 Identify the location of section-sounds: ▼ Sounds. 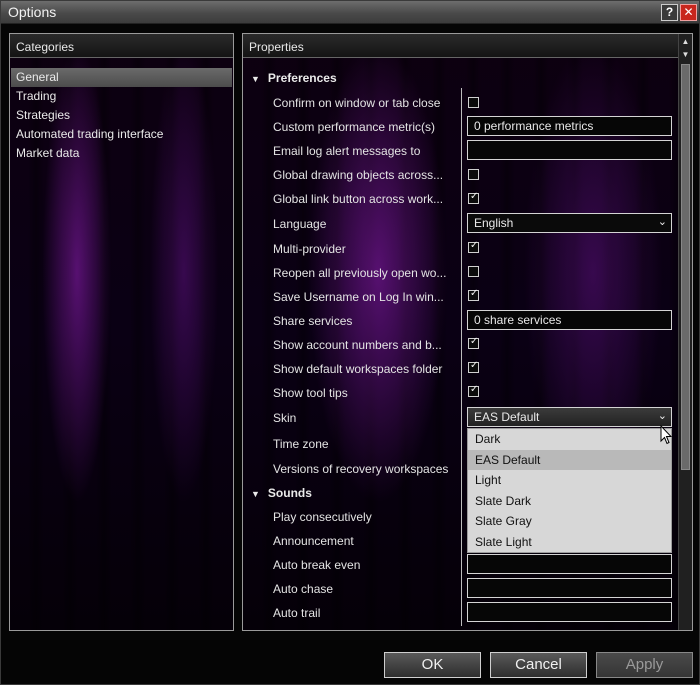
(281, 493).